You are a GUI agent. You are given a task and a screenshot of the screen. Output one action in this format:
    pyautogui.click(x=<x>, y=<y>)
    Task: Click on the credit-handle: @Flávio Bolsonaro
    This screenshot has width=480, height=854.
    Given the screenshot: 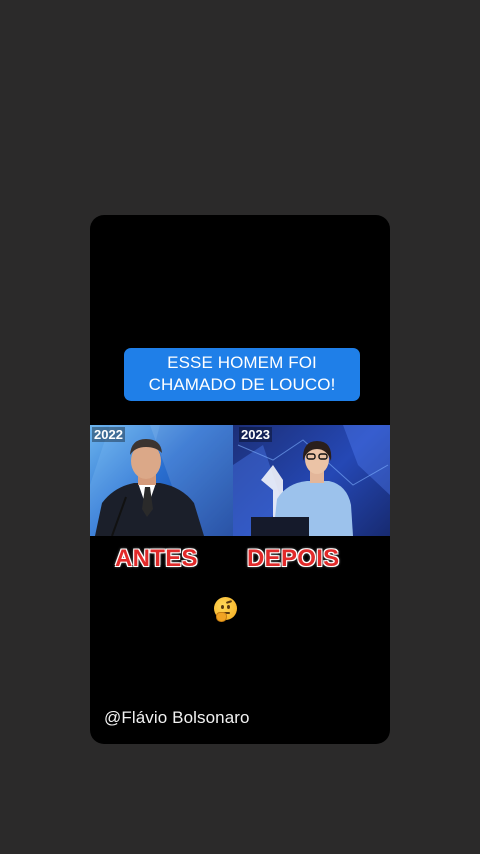 What is the action you would take?
    pyautogui.click(x=177, y=717)
    